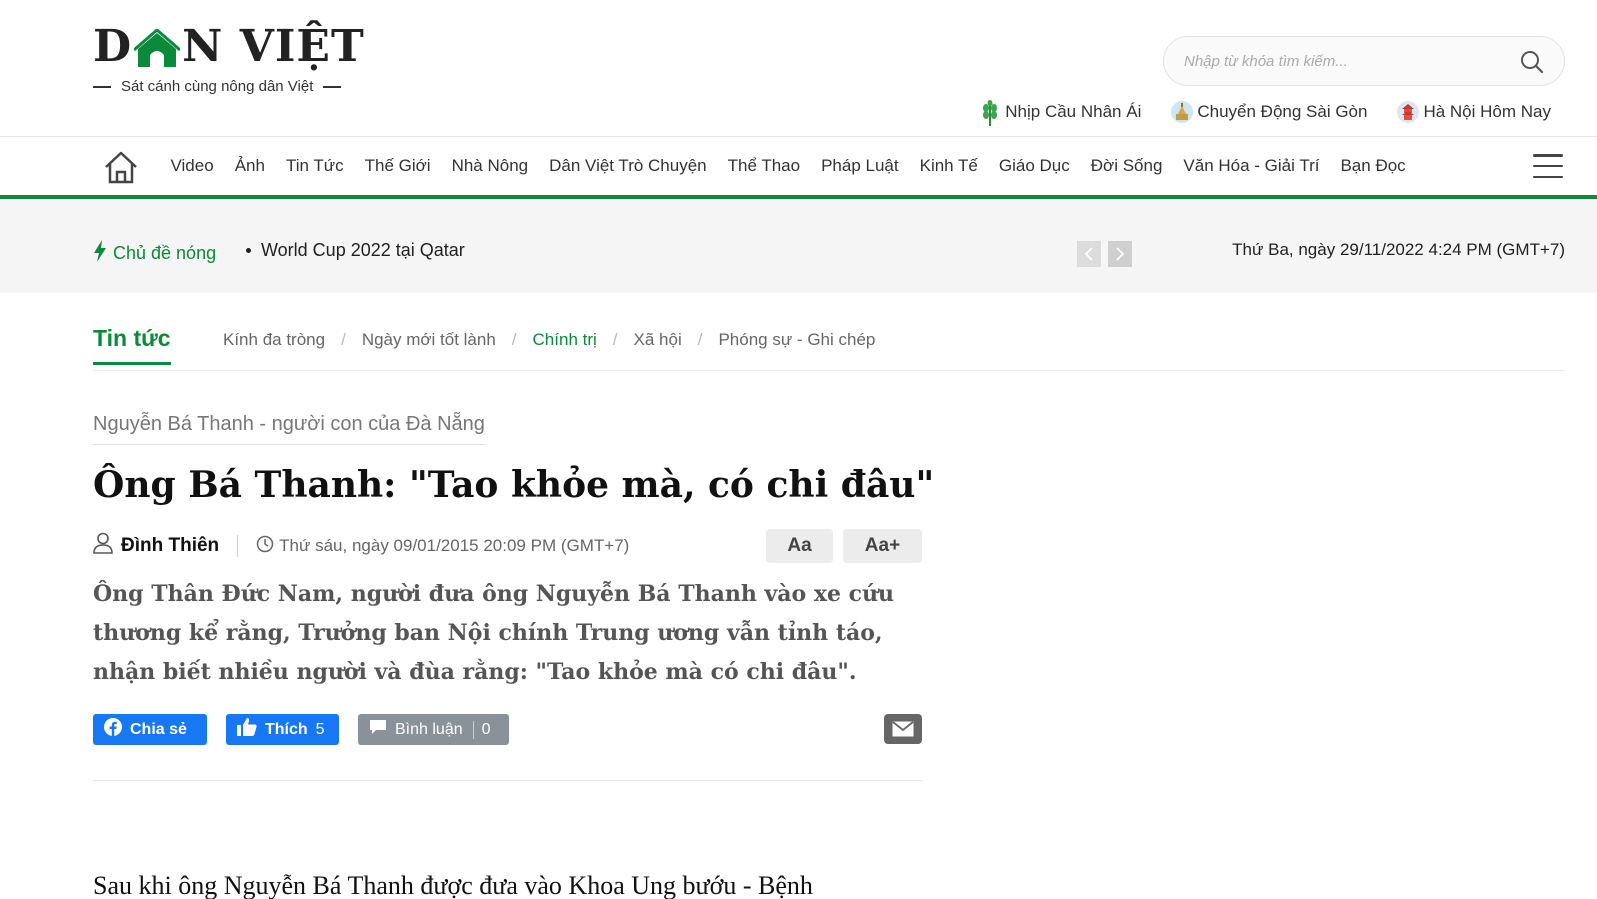 The width and height of the screenshot is (1597, 899). I want to click on nav-item-video: Video, so click(192, 166).